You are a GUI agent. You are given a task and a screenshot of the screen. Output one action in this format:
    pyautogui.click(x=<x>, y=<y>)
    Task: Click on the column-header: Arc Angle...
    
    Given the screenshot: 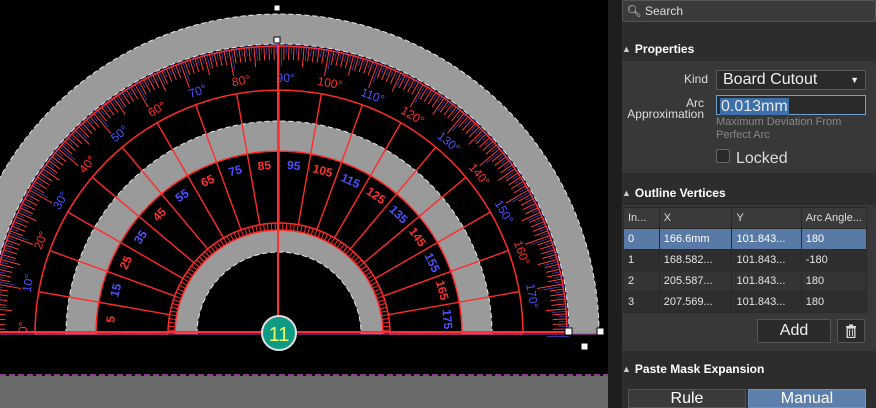 What is the action you would take?
    pyautogui.click(x=834, y=218)
    